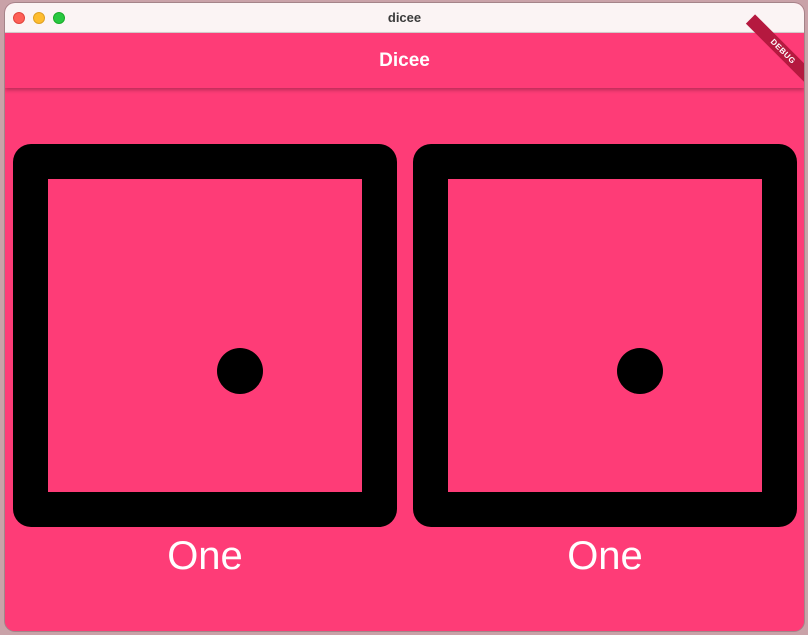 The width and height of the screenshot is (808, 635). Describe the element at coordinates (605, 556) in the screenshot. I see `right-die-label: One` at that location.